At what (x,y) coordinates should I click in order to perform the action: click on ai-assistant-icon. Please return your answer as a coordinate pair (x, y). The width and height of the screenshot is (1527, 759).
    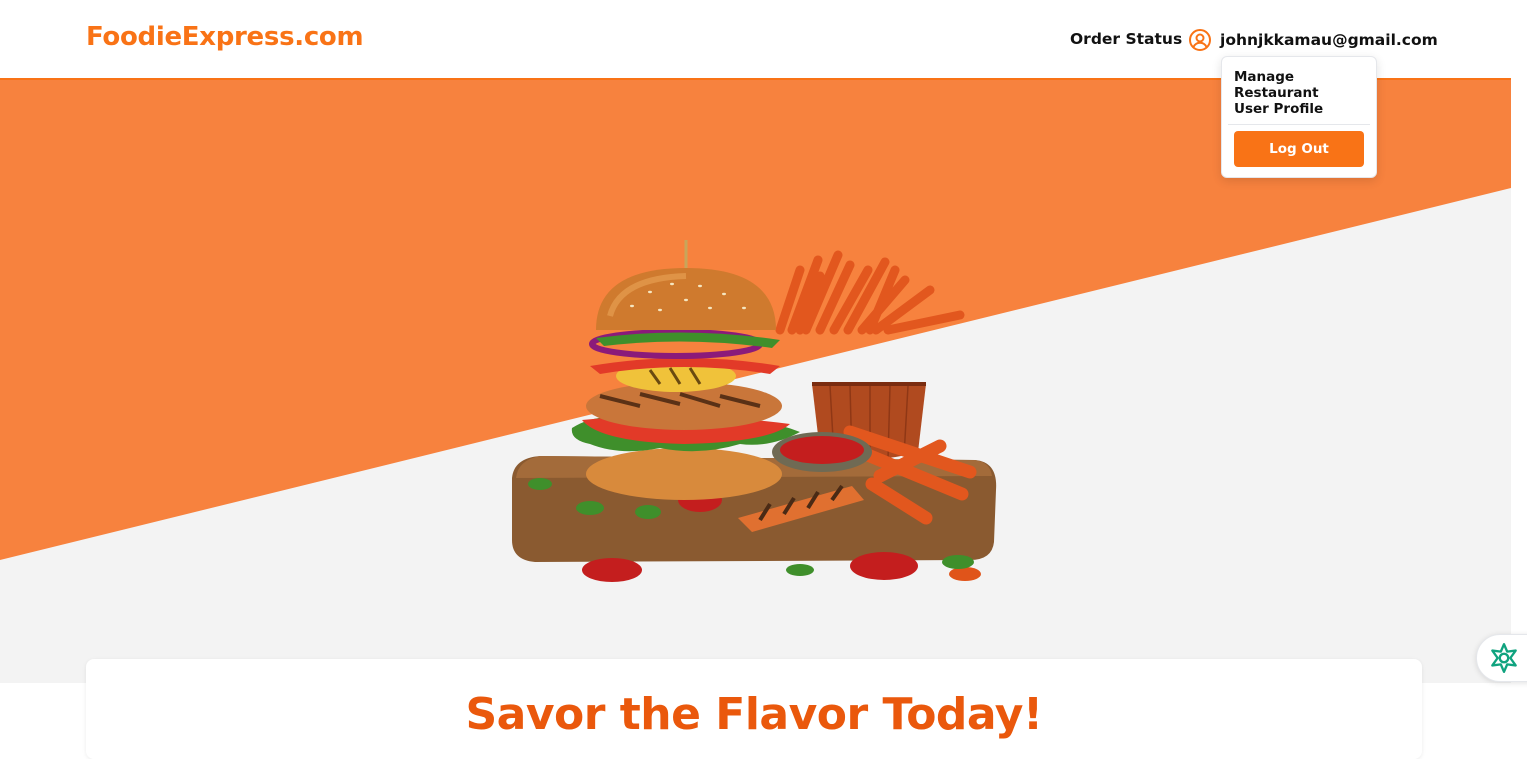
    Looking at the image, I should click on (1504, 658).